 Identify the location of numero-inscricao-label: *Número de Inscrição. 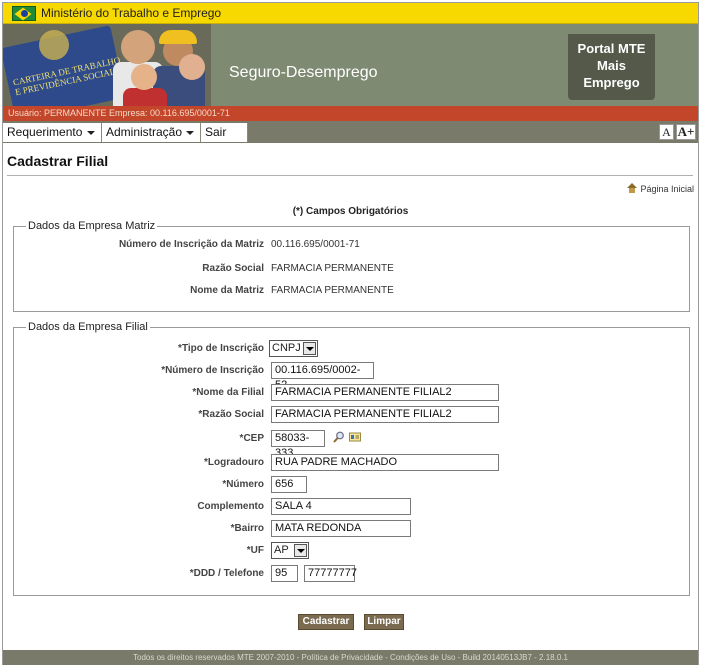
(212, 370).